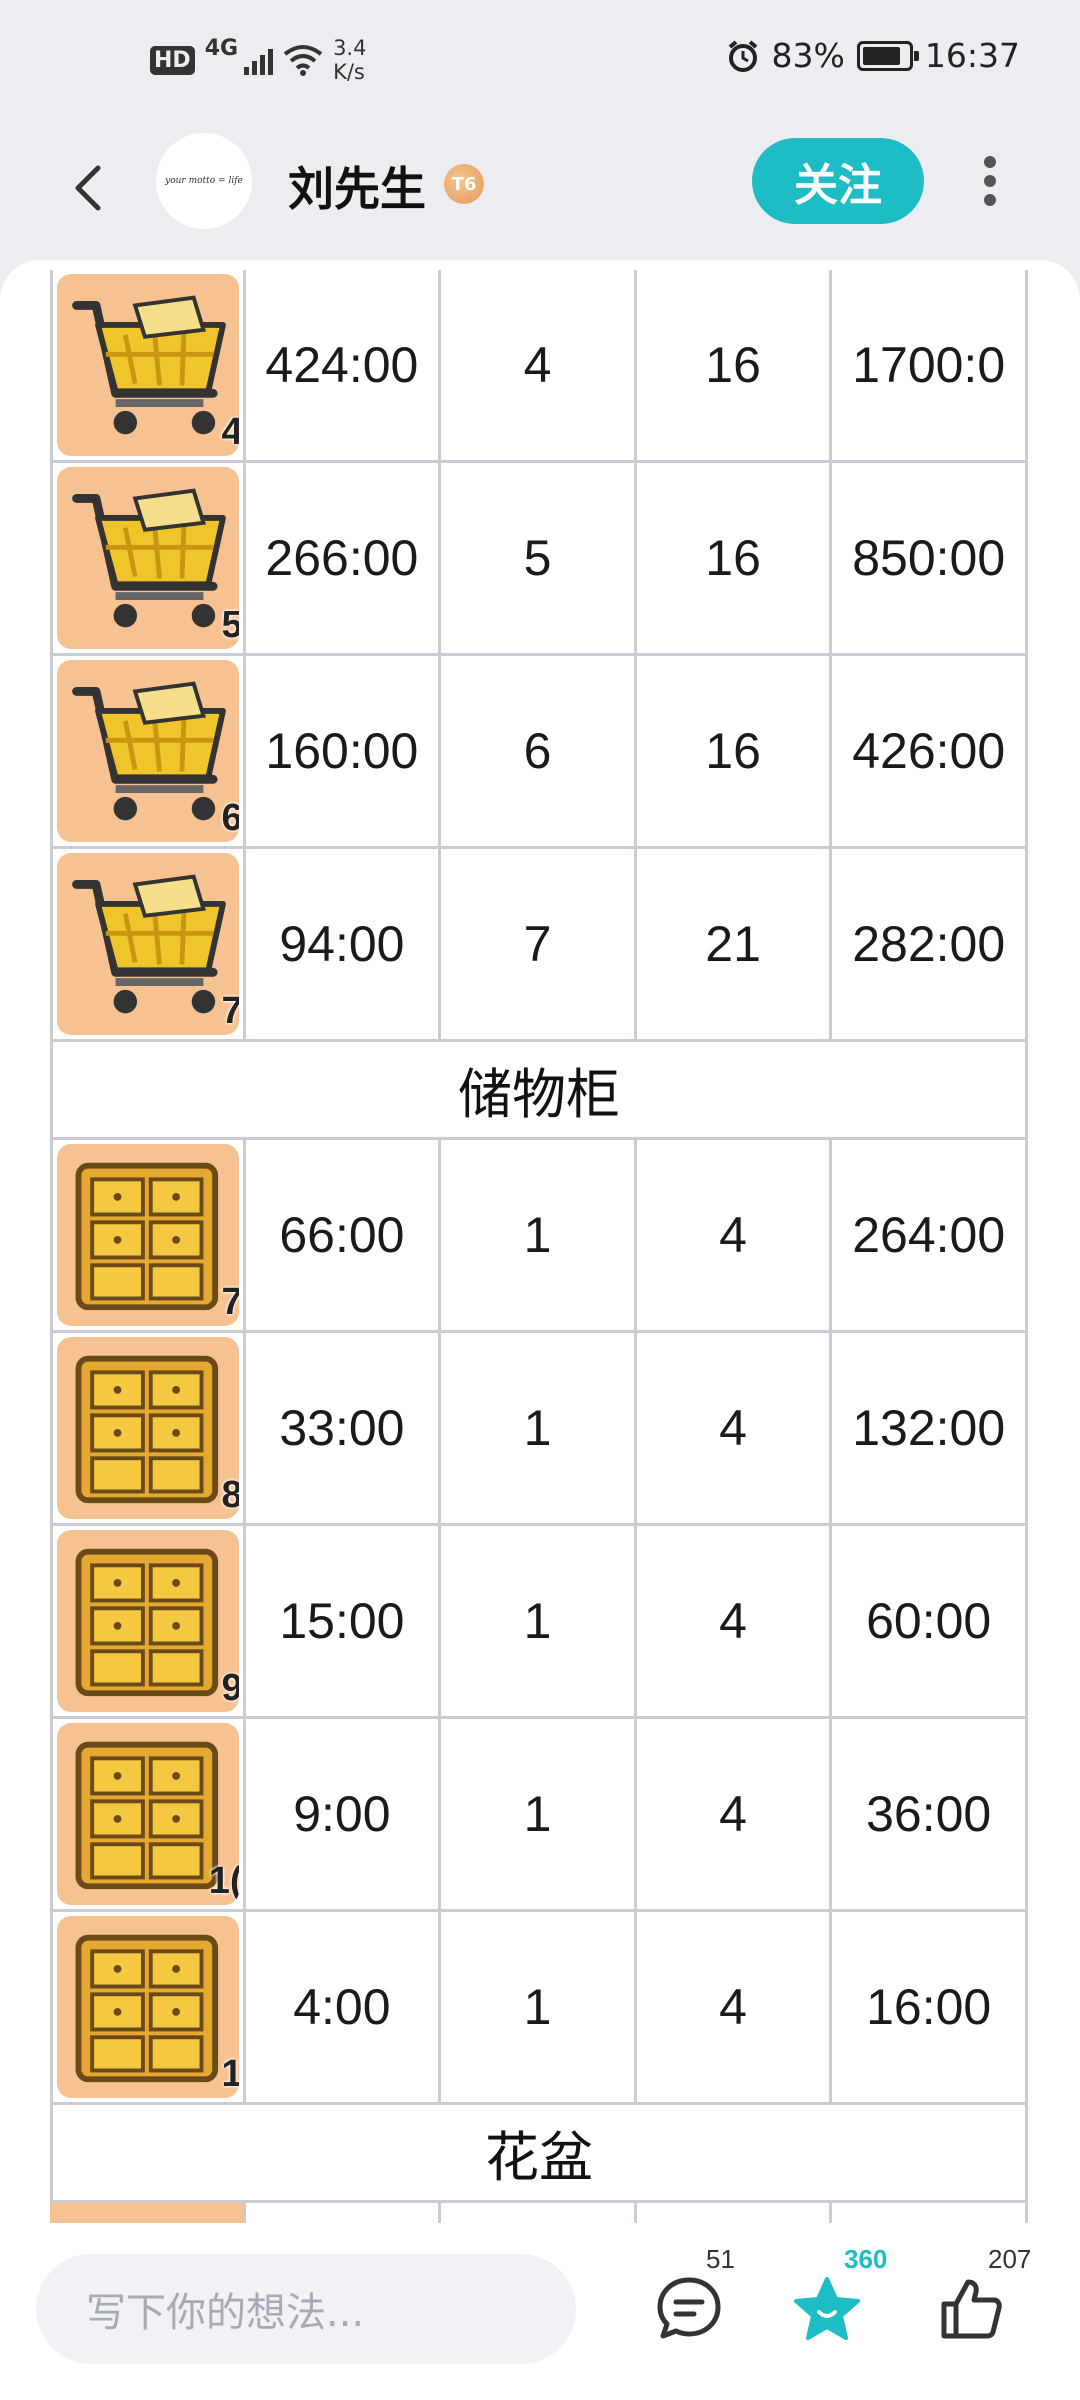 The height and width of the screenshot is (2400, 1080). I want to click on speed-unit: K/s, so click(349, 72).